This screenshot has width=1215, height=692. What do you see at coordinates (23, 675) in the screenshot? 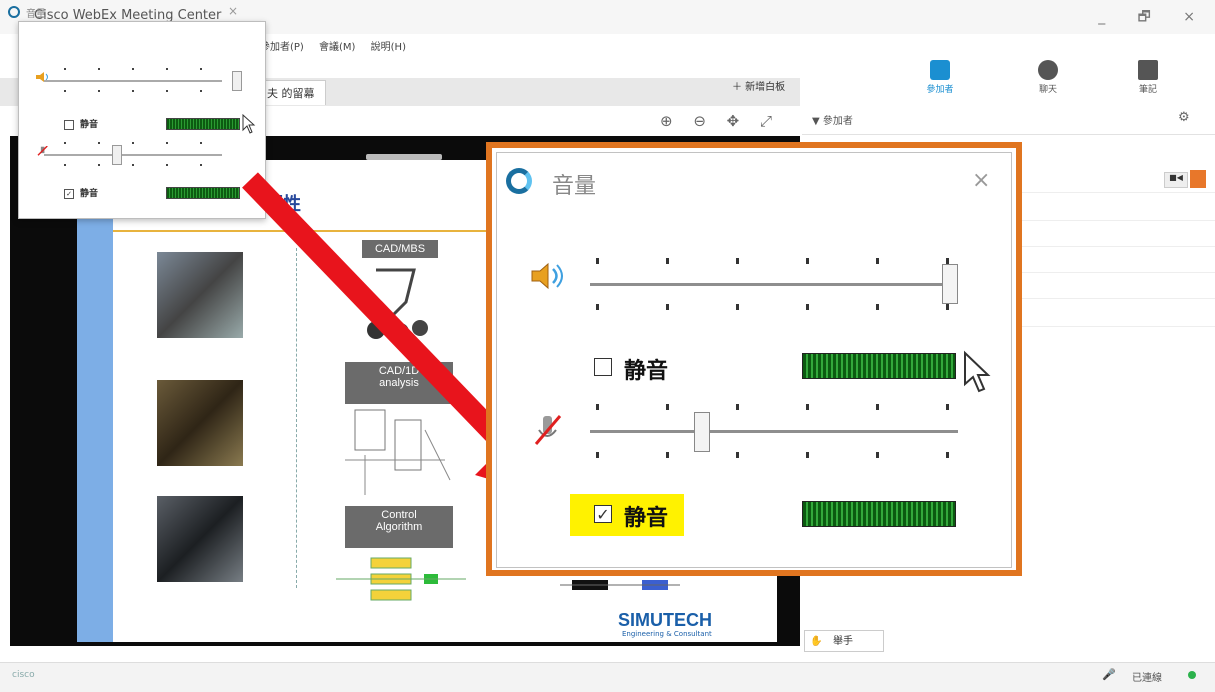
I see `cisco-logo: cisco` at bounding box center [23, 675].